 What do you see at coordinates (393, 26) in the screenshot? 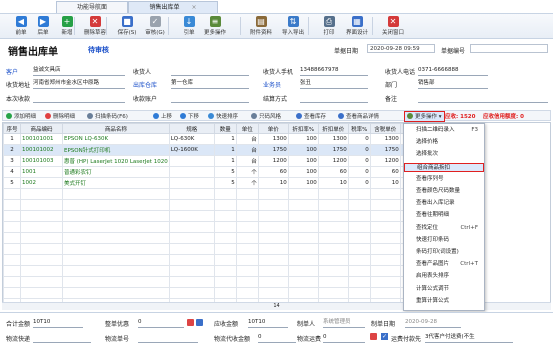
I see `close-window-button: ✕ 关闭窗口` at bounding box center [393, 26].